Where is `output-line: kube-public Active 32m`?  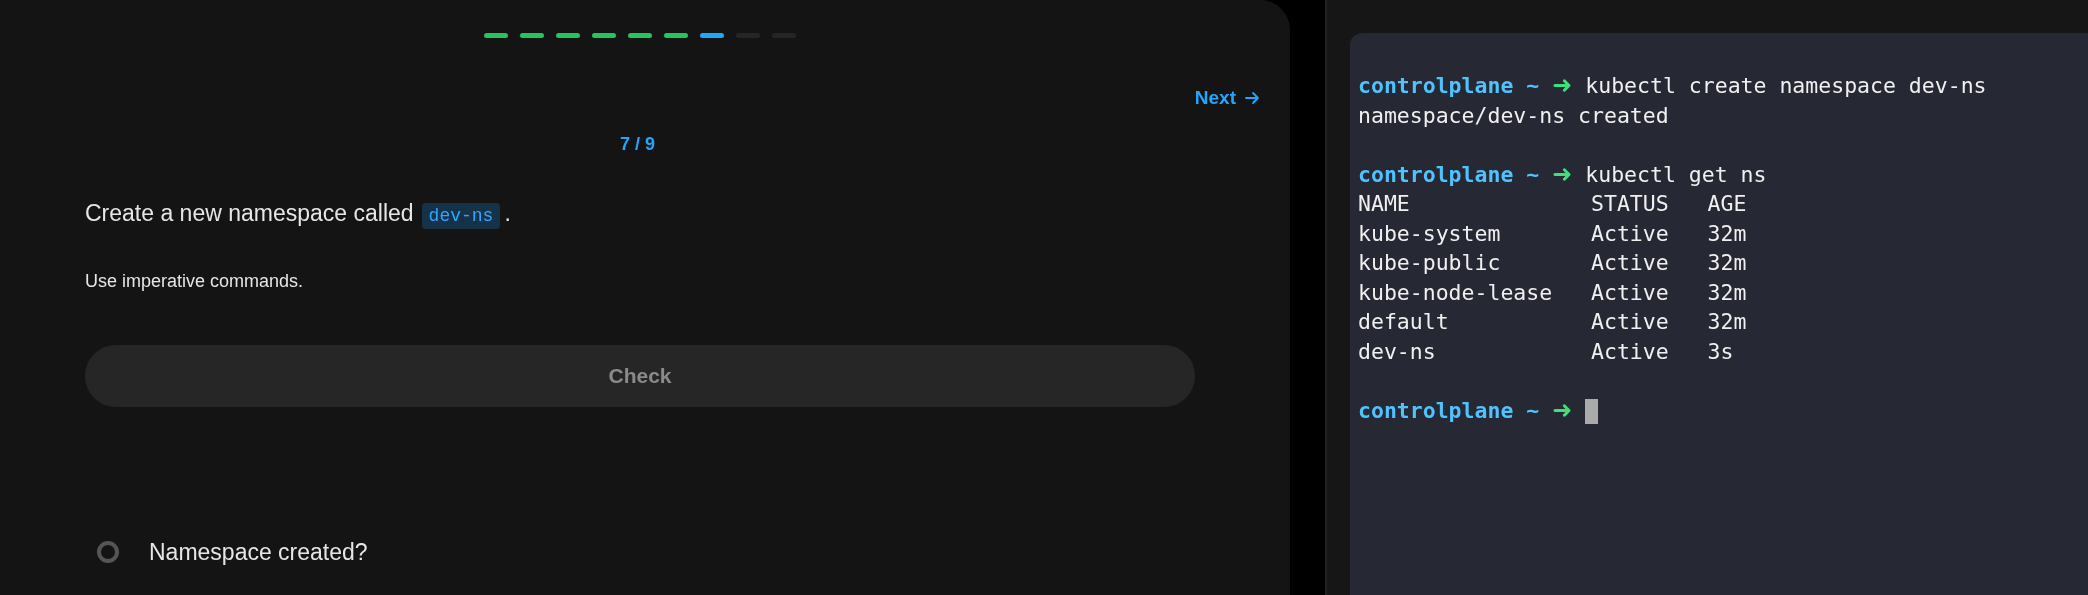
output-line: kube-public Active 32m is located at coordinates (1553, 263).